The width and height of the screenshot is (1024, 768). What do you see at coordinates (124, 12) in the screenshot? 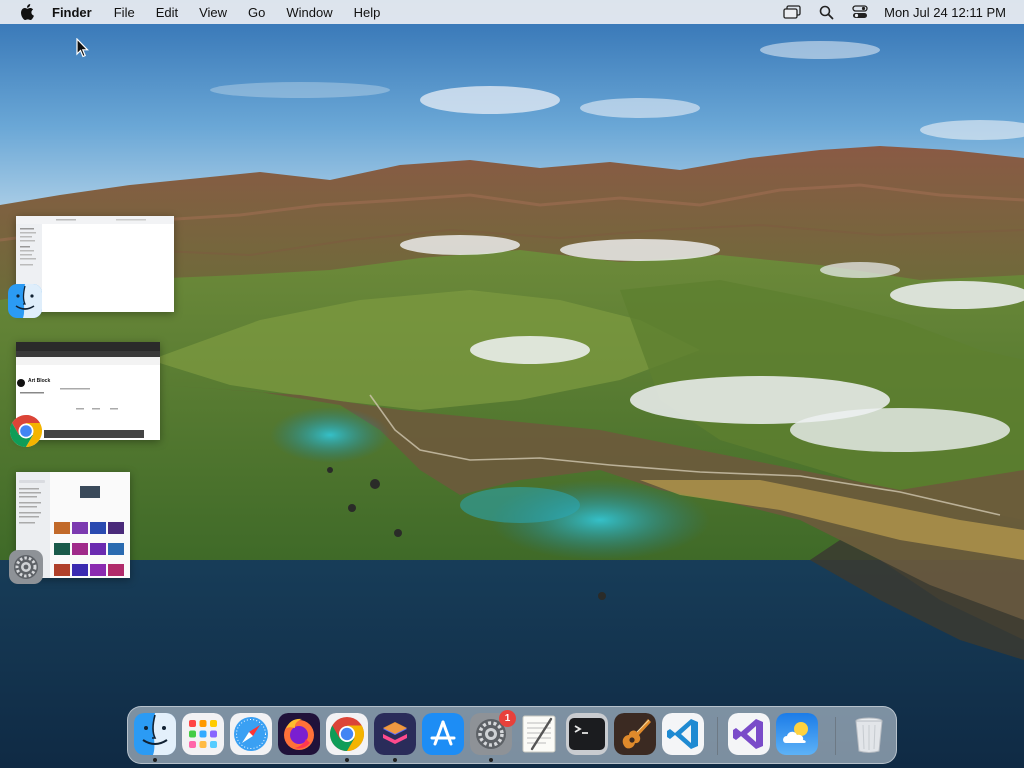
I see `menu-file: File` at bounding box center [124, 12].